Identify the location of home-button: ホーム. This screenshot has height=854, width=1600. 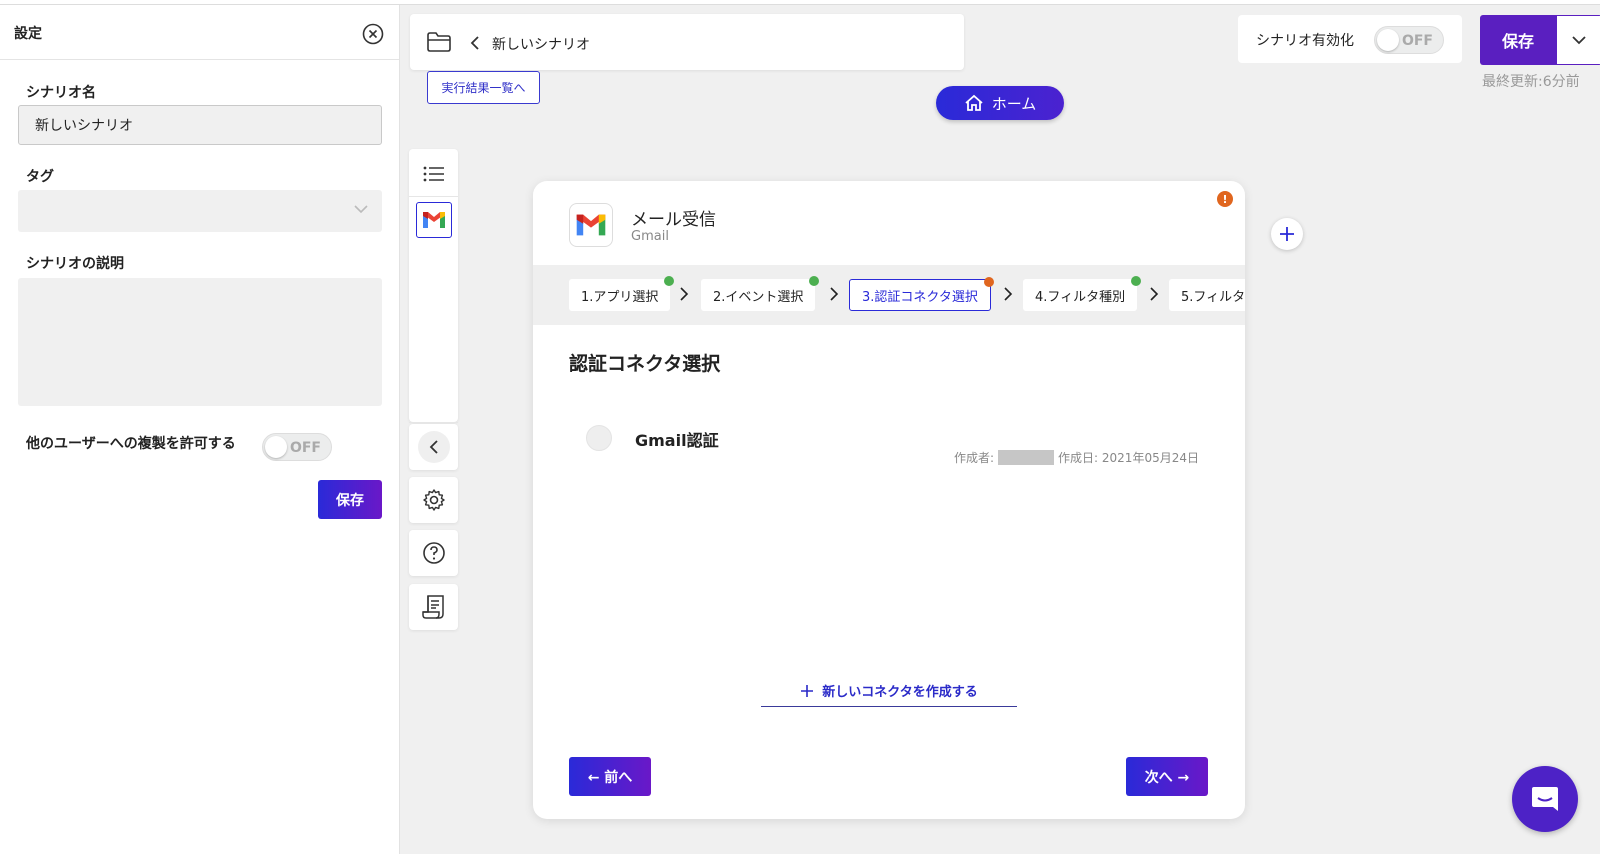
(1000, 103).